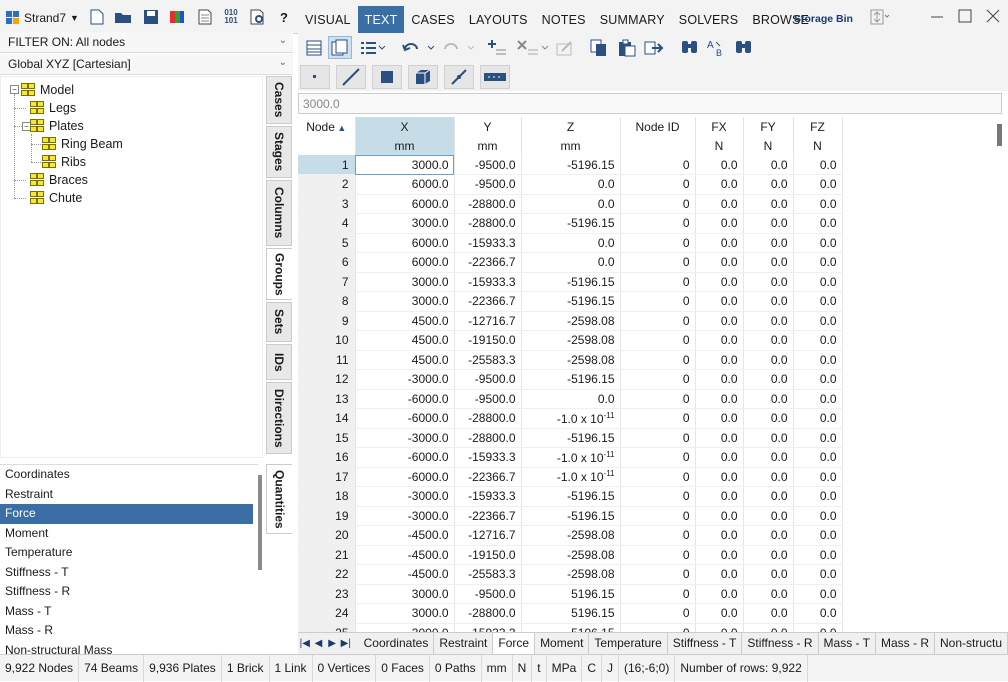 The width and height of the screenshot is (1008, 682). Describe the element at coordinates (571, 126) in the screenshot. I see `column-header: Z` at that location.